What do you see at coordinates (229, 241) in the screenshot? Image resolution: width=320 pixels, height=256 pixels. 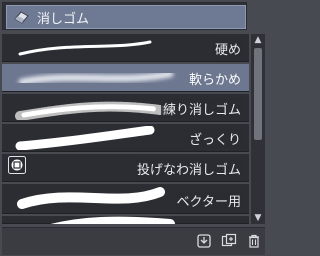 I see `add-copy-icon` at bounding box center [229, 241].